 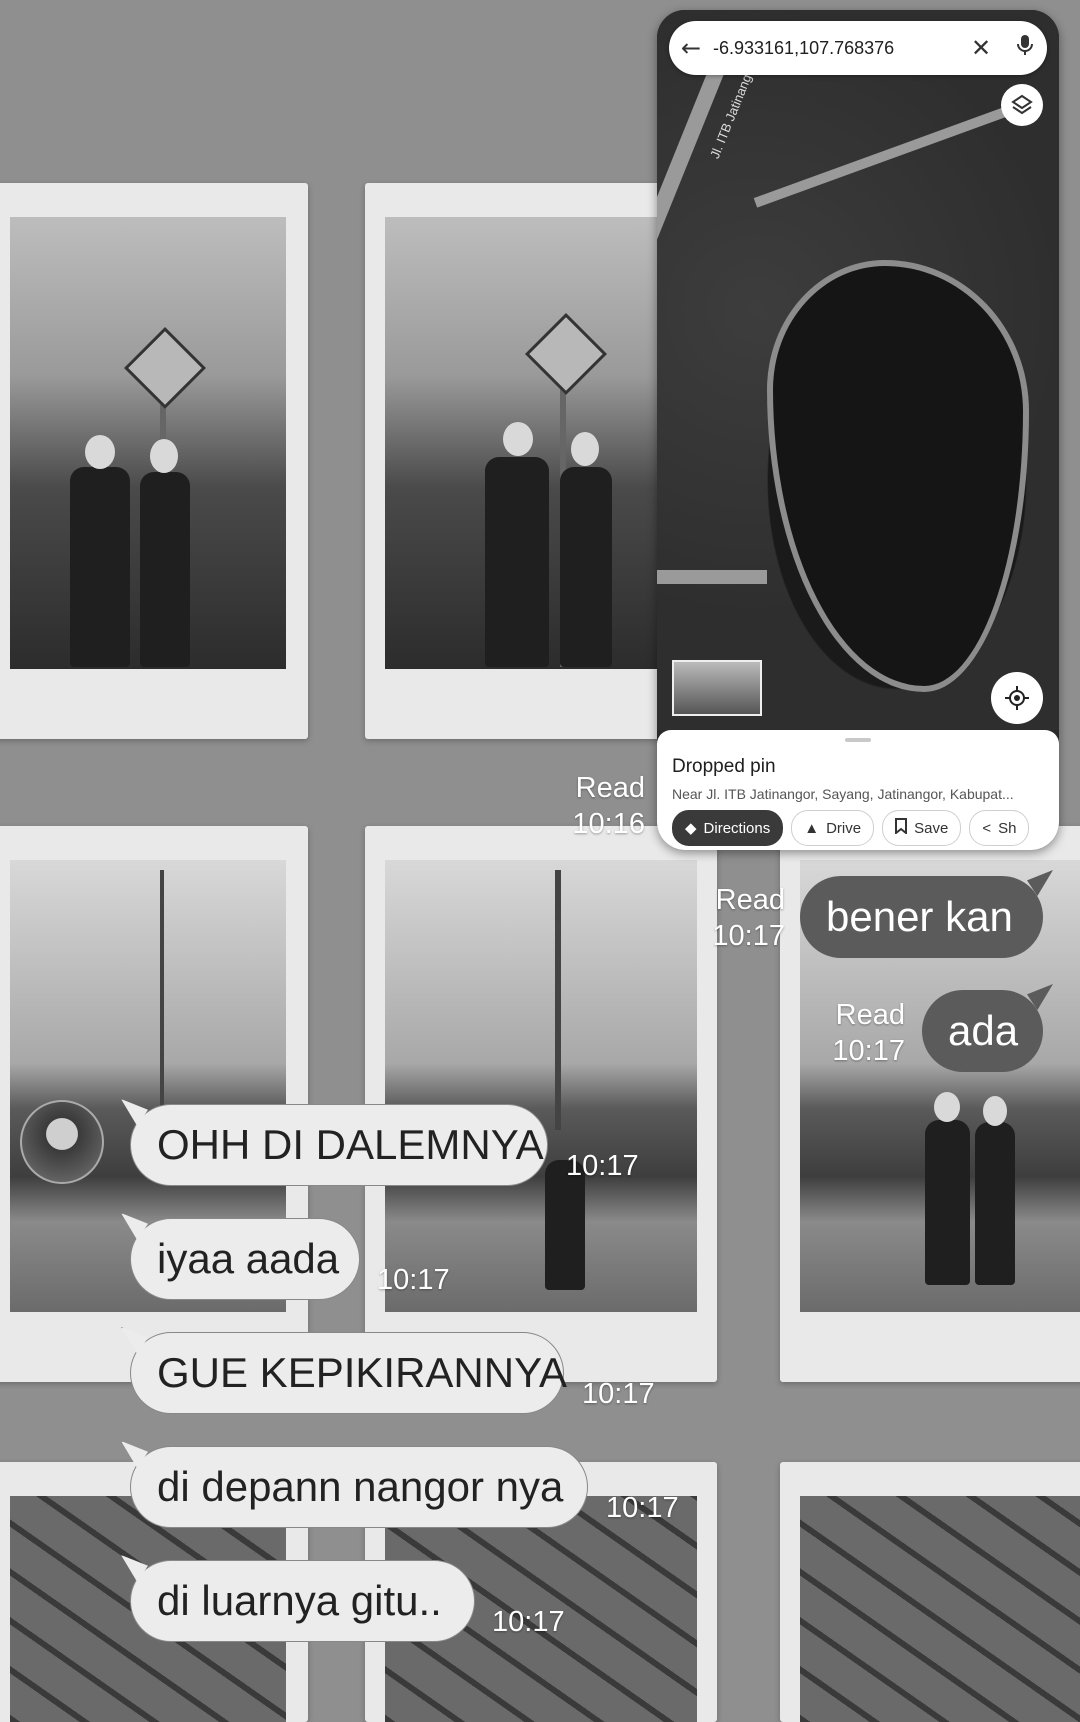 I want to click on layers-icon, so click(x=1022, y=105).